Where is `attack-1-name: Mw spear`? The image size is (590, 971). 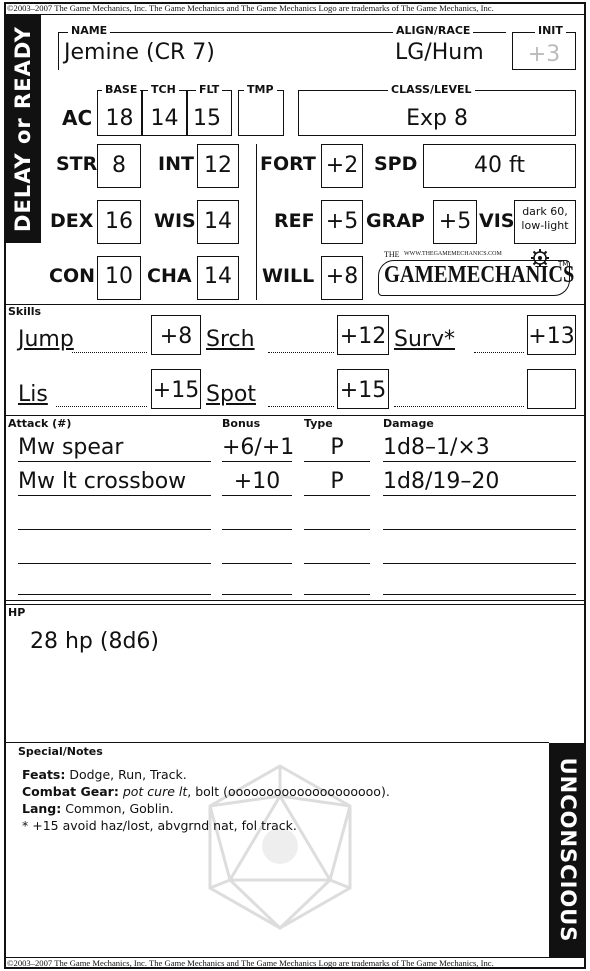 attack-1-name: Mw spear is located at coordinates (71, 447).